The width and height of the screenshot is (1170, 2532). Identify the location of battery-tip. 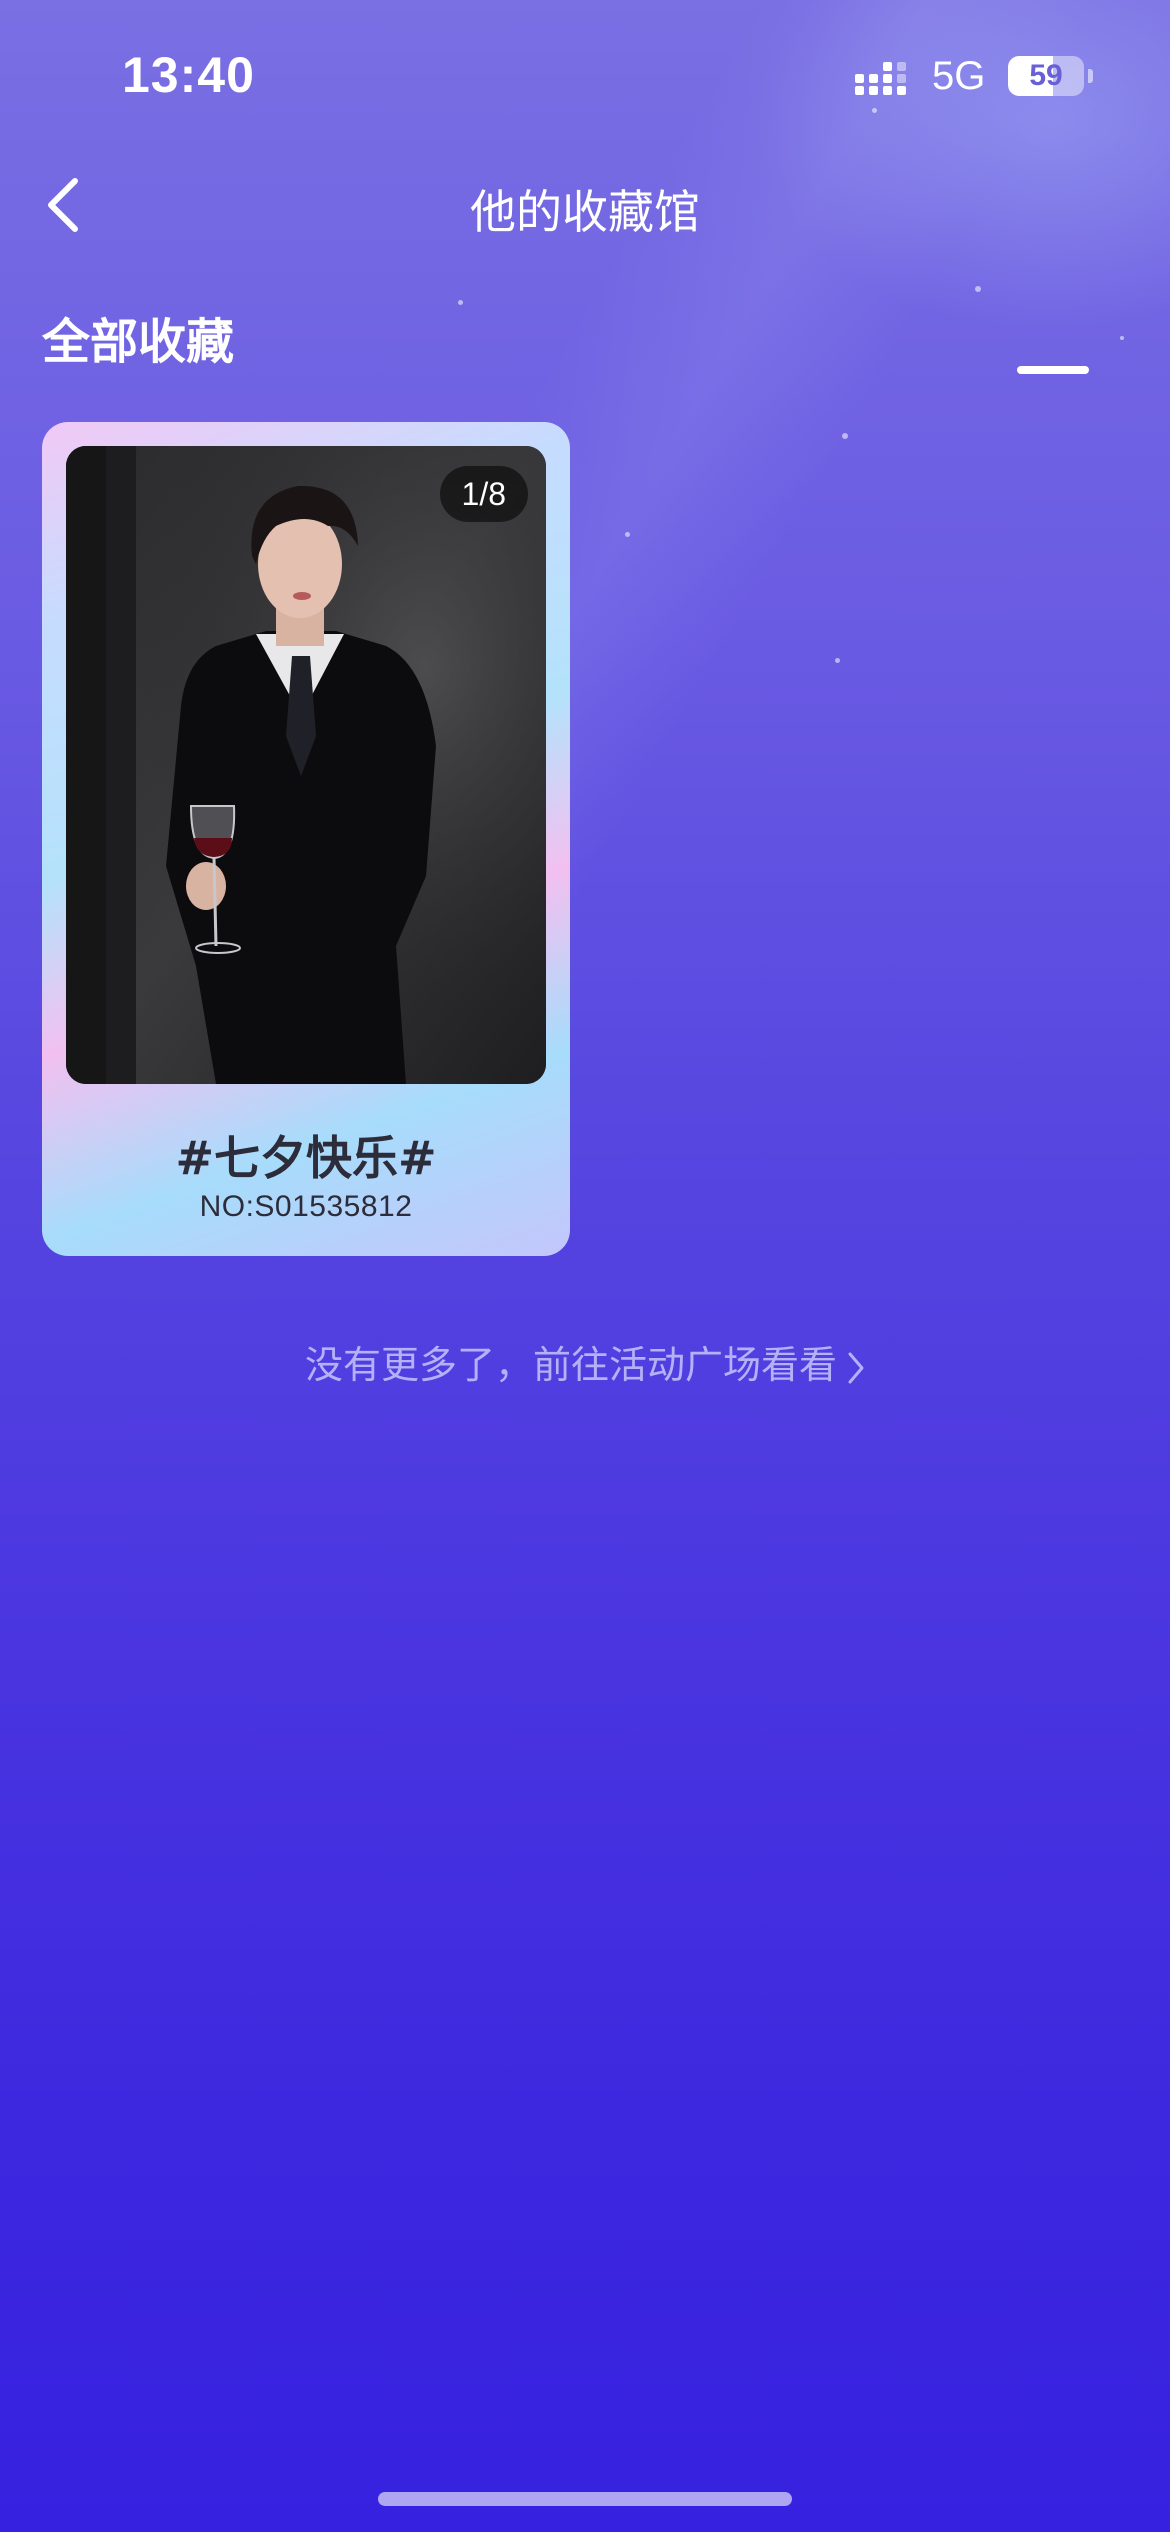
(1090, 76).